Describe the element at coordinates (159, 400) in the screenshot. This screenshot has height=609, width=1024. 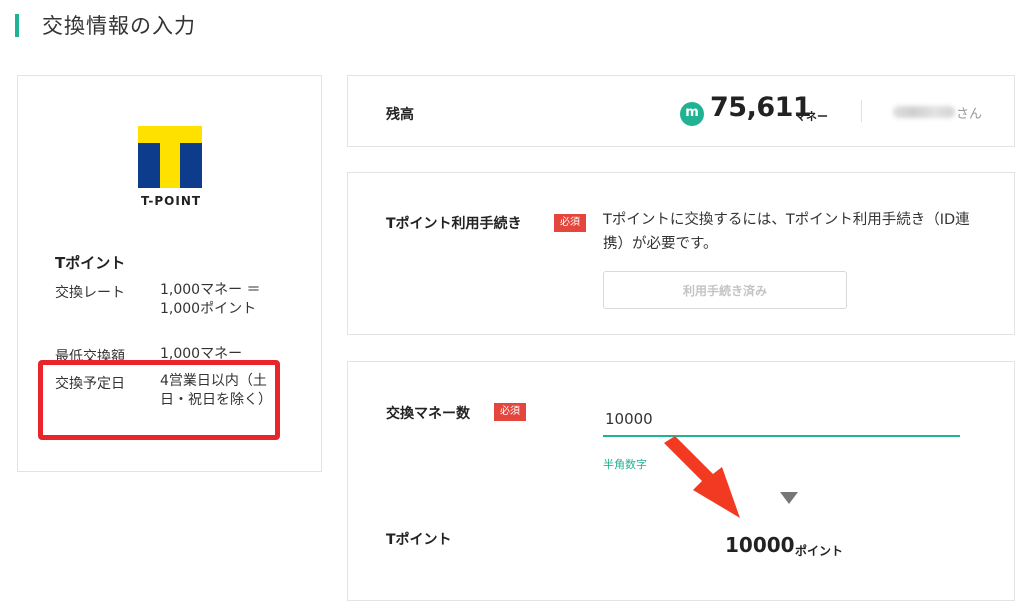
I see `schedule-highlight` at that location.